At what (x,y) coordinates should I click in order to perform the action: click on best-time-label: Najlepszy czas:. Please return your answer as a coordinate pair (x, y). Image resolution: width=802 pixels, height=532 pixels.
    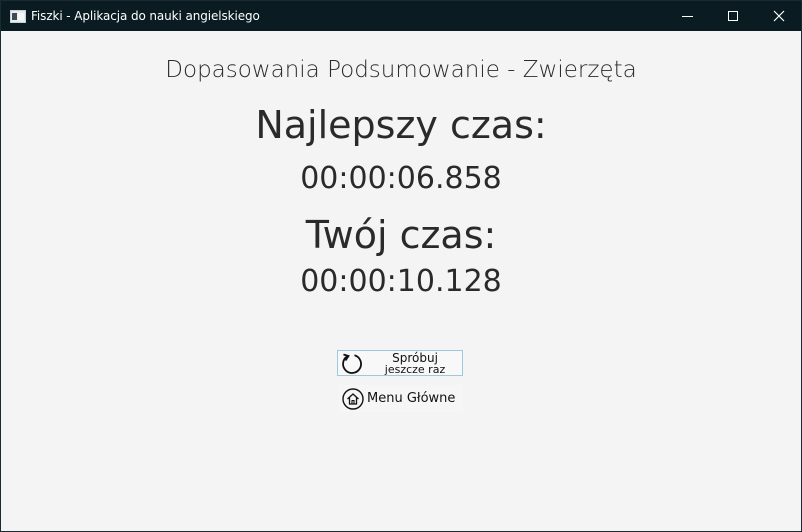
    Looking at the image, I should click on (401, 125).